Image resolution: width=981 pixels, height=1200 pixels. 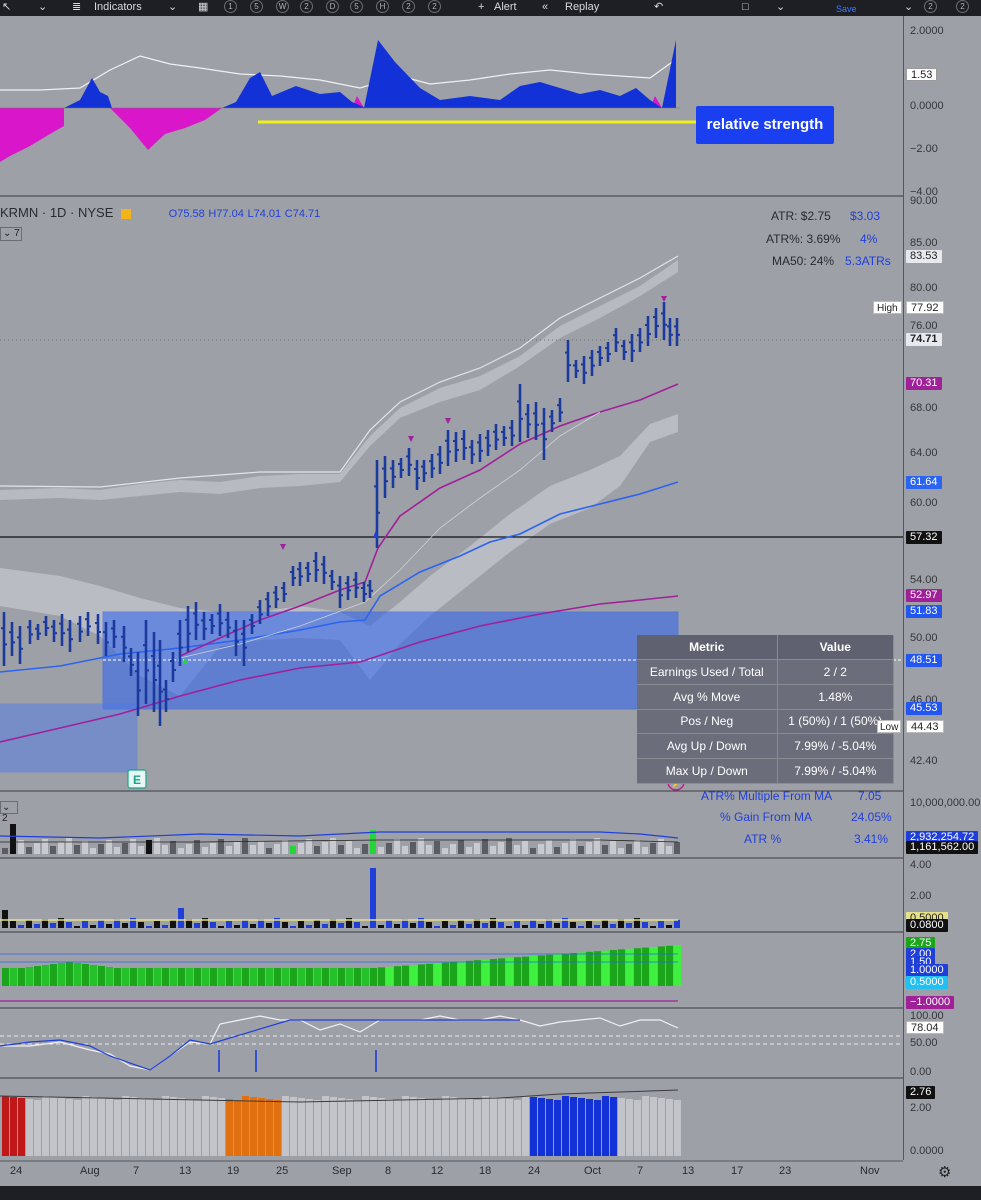 What do you see at coordinates (283, 547) in the screenshot?
I see `sell-signal-marker` at bounding box center [283, 547].